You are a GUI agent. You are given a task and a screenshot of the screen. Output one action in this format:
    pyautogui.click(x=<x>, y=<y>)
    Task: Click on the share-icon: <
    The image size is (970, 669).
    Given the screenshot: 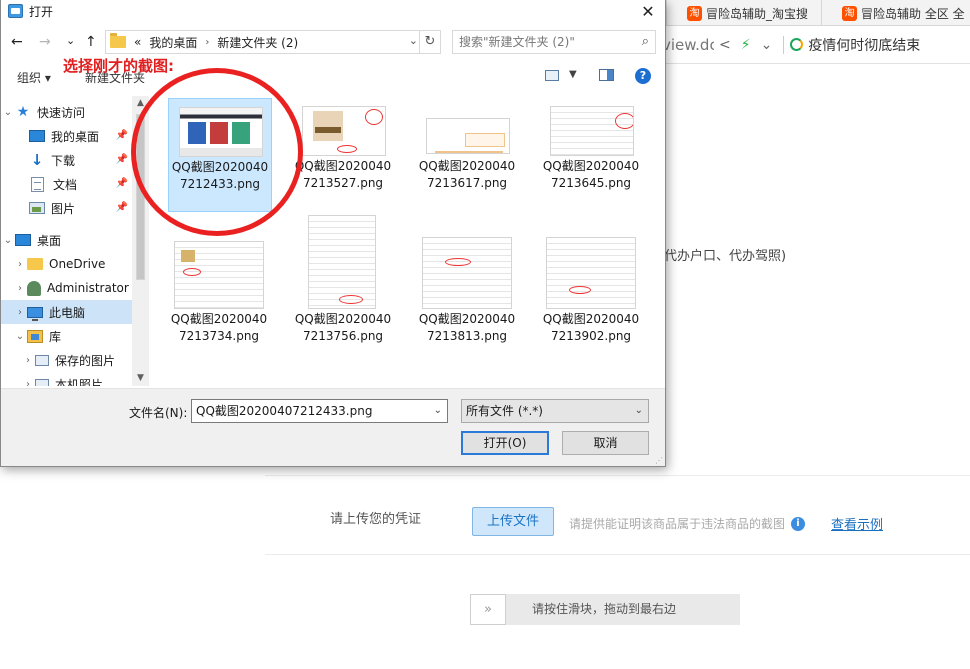 What is the action you would take?
    pyautogui.click(x=725, y=45)
    